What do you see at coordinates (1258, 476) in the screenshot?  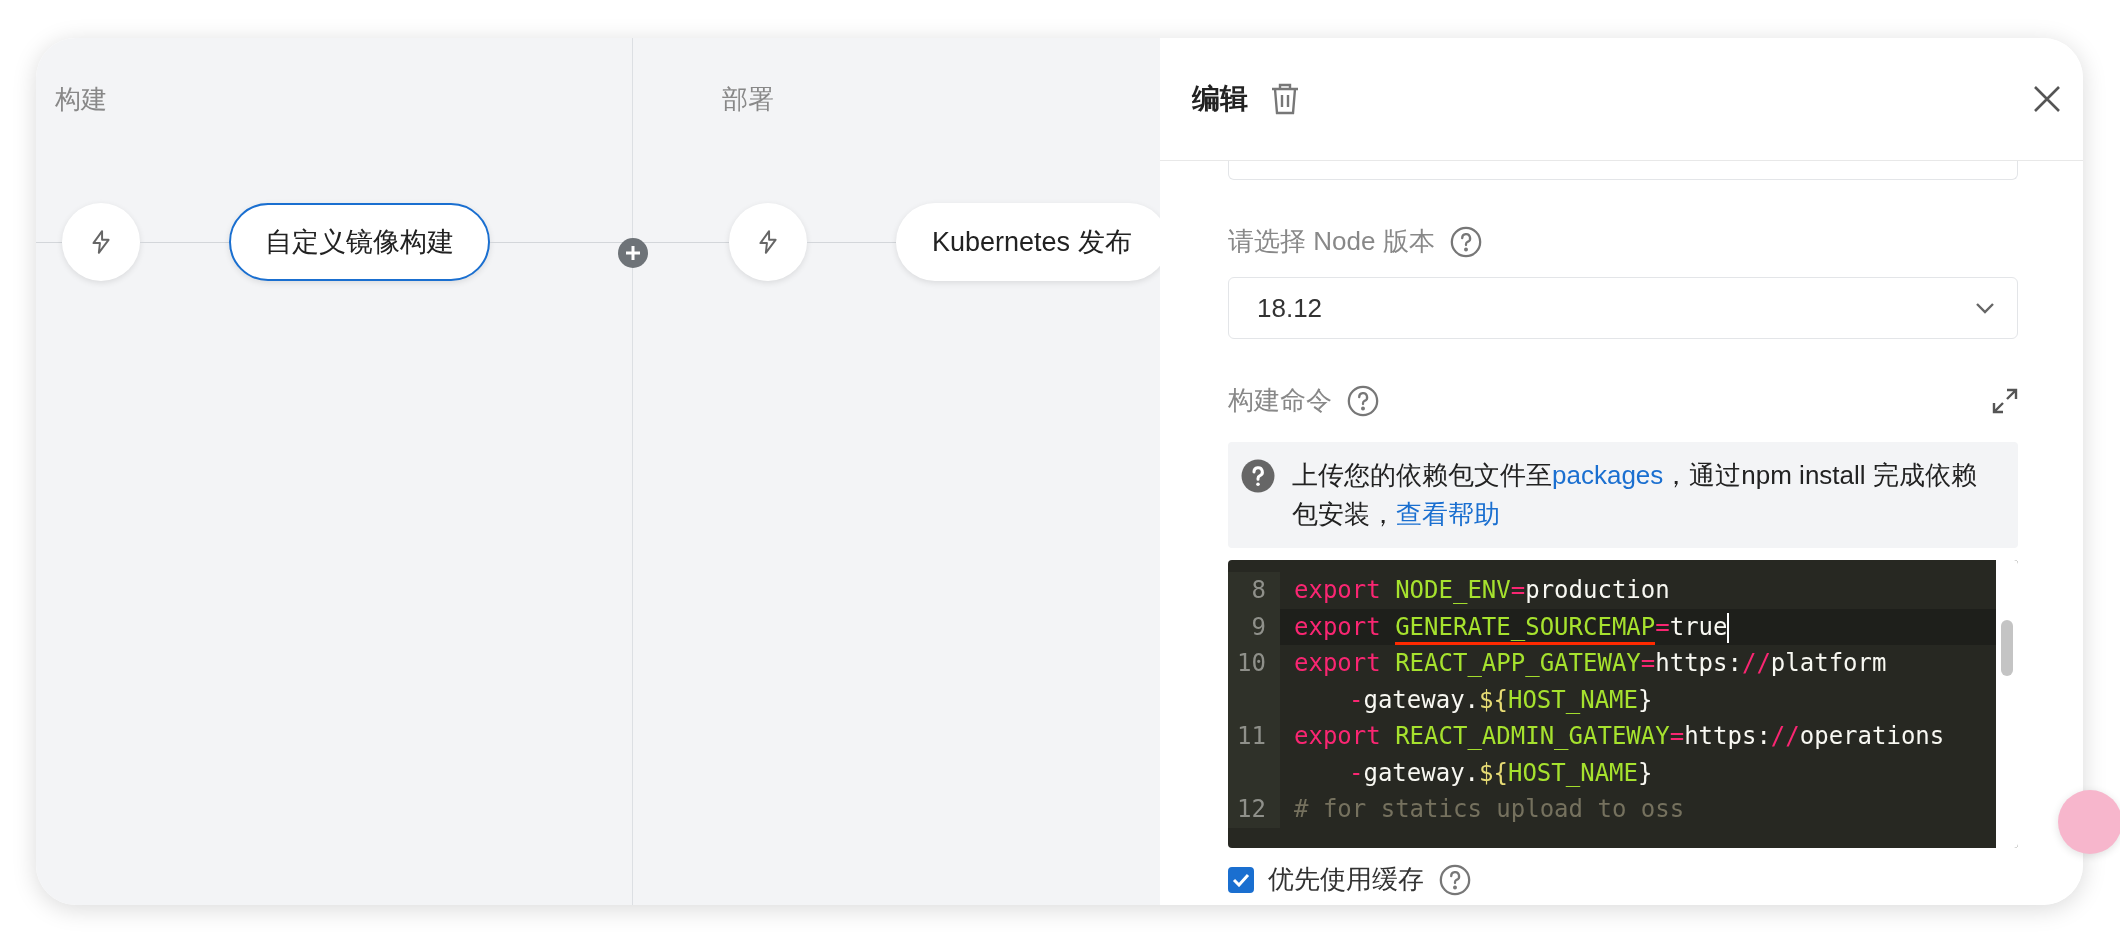 I see `question-icon` at bounding box center [1258, 476].